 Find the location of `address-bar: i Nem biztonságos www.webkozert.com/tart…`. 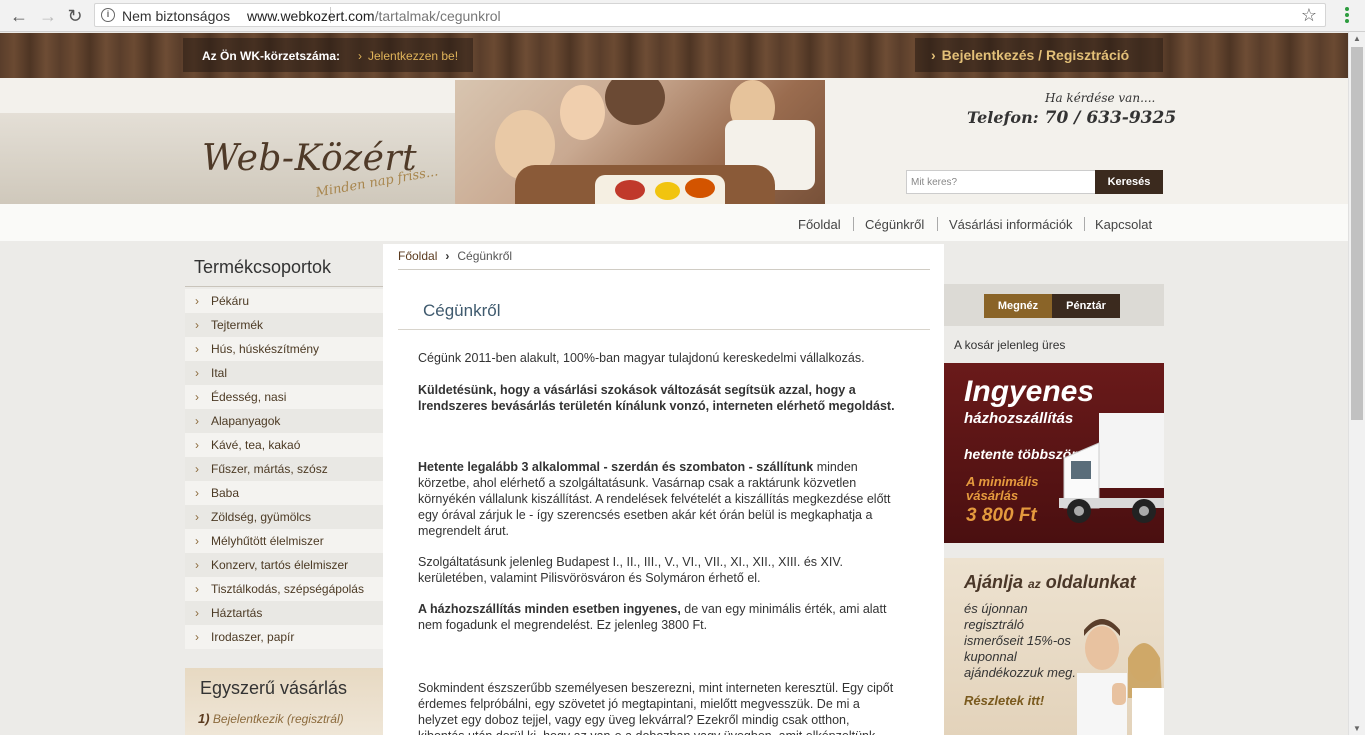

address-bar: i Nem biztonságos www.webkozert.com/tart… is located at coordinates (710, 15).